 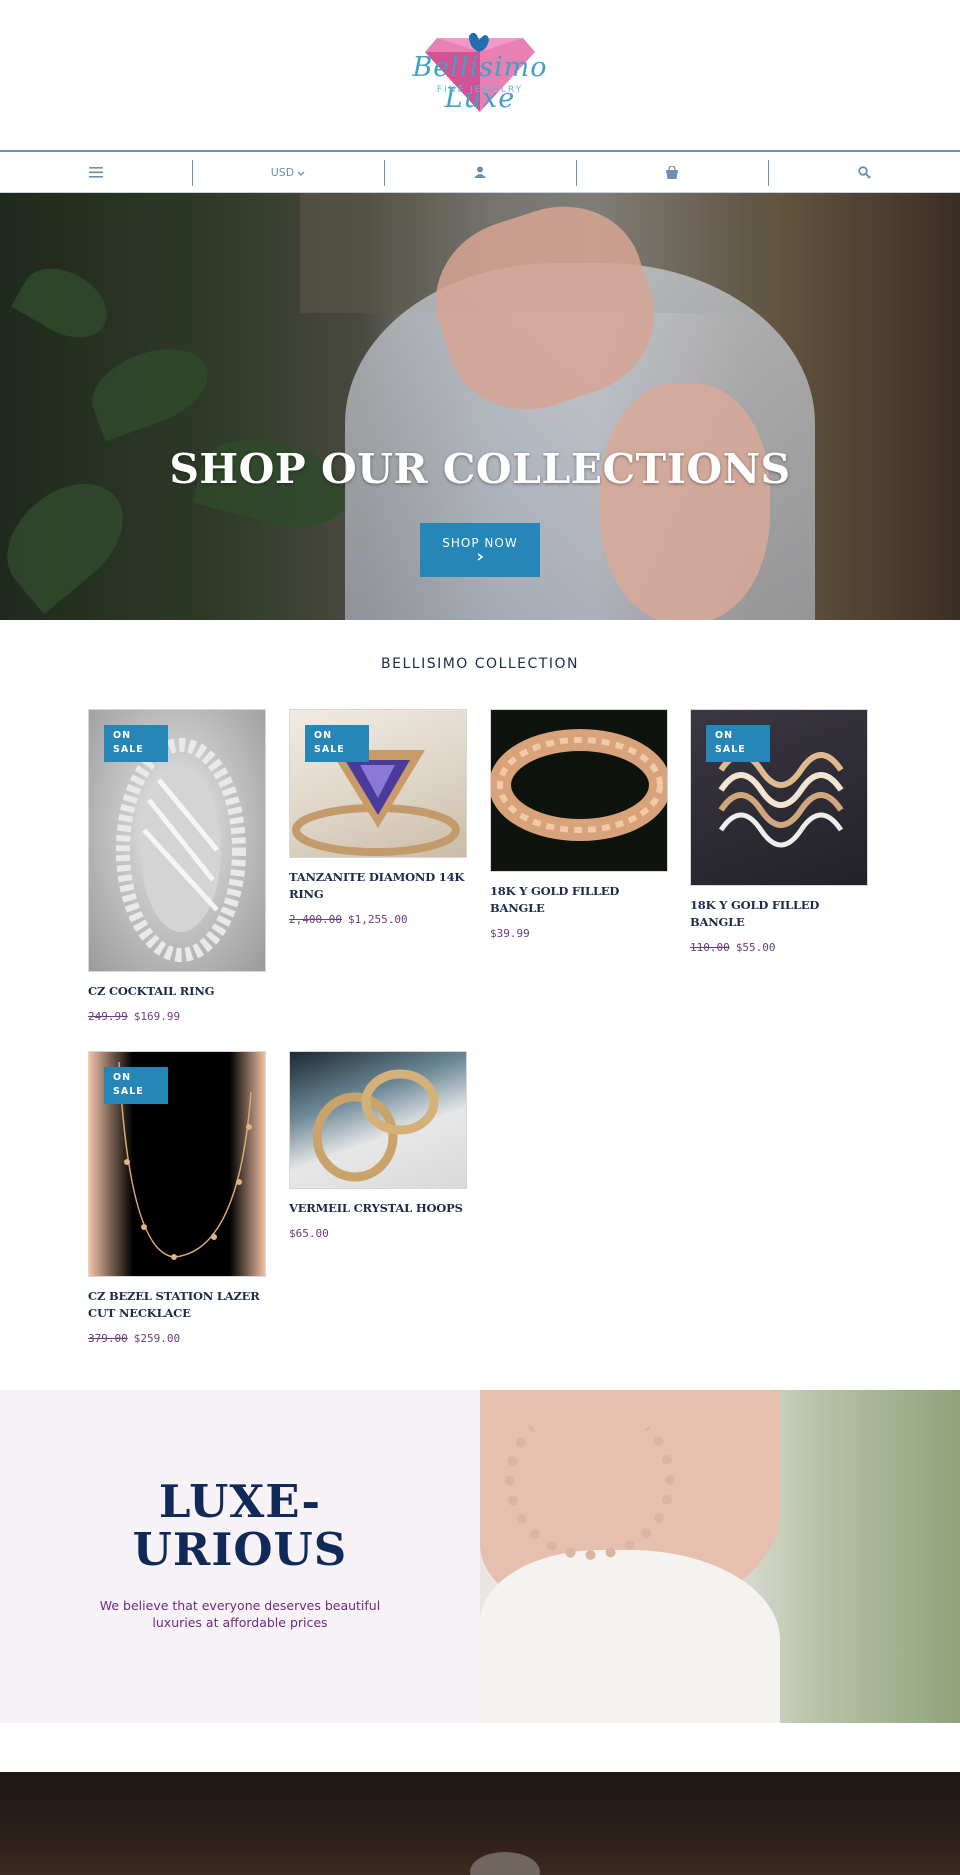 What do you see at coordinates (282, 172) in the screenshot?
I see `currency-label: USD` at bounding box center [282, 172].